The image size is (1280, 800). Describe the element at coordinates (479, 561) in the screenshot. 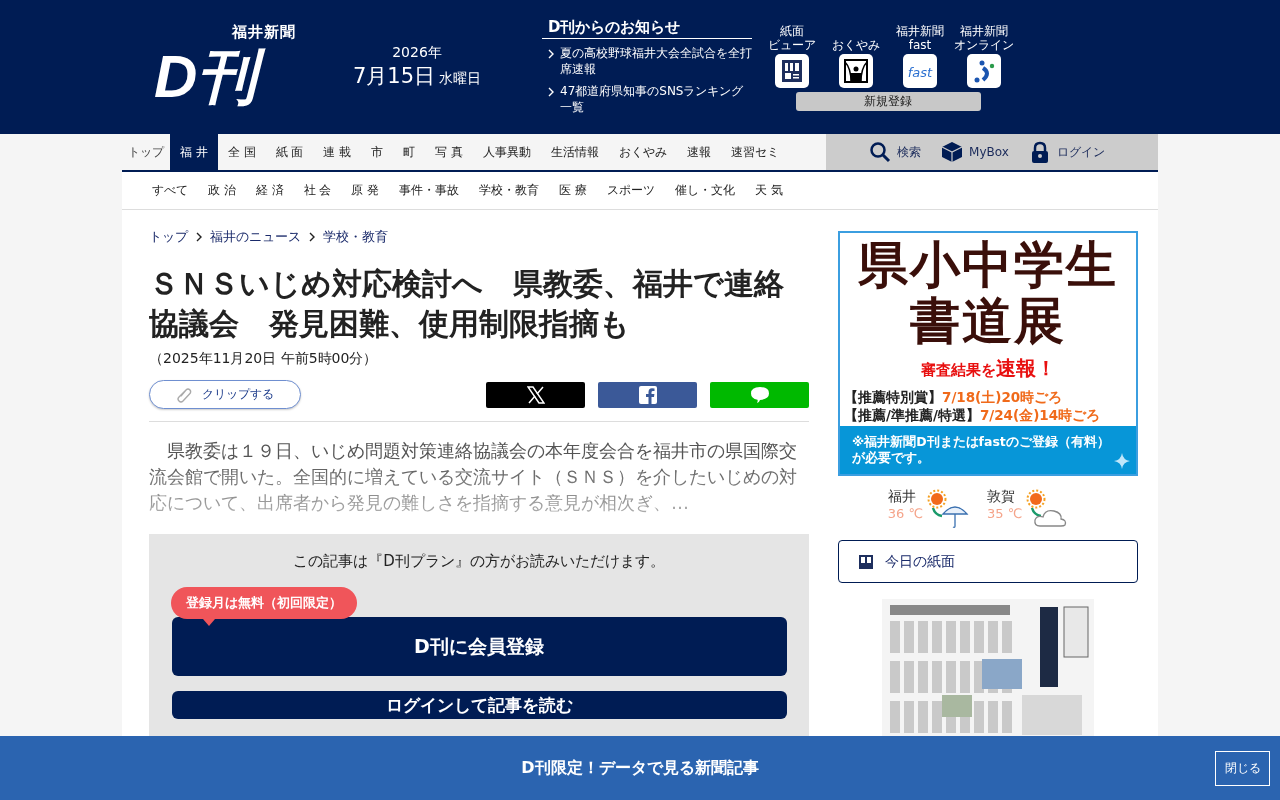

I see `paywall-message: この記事は『D刊プラン』の方がお読みいただけます。` at that location.